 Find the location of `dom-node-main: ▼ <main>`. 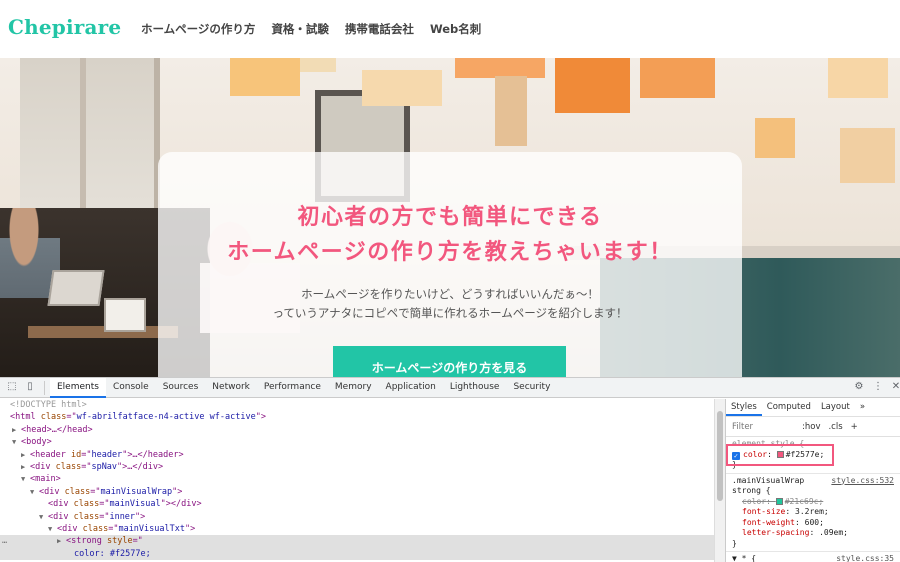

dom-node-main: ▼ <main> is located at coordinates (357, 479).